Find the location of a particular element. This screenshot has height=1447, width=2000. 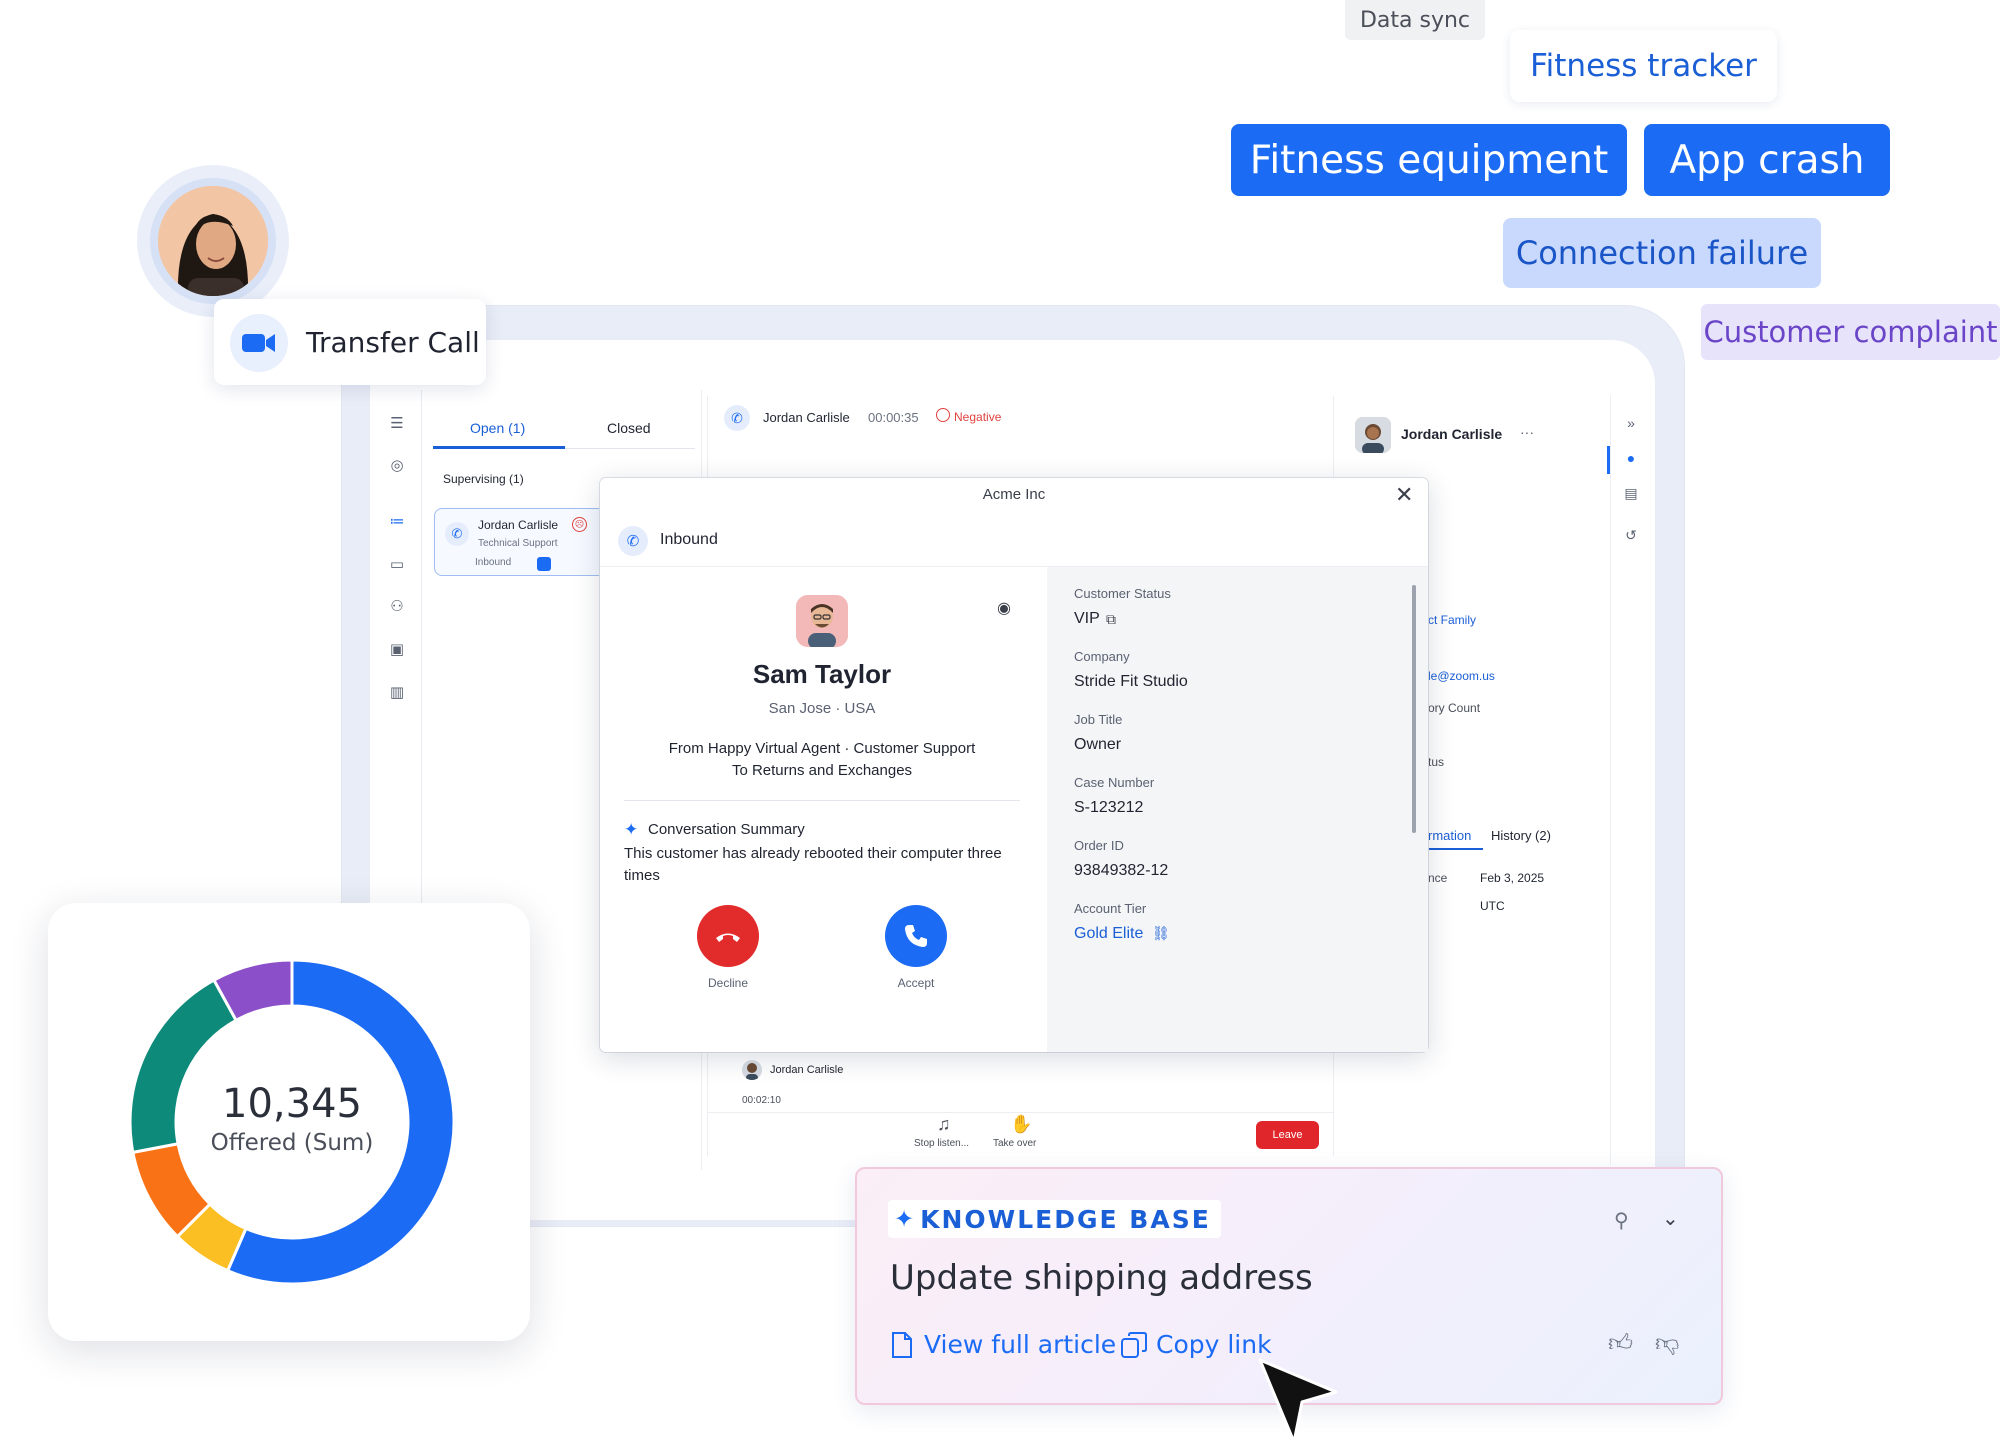

panel-fragment: tus is located at coordinates (1436, 762).